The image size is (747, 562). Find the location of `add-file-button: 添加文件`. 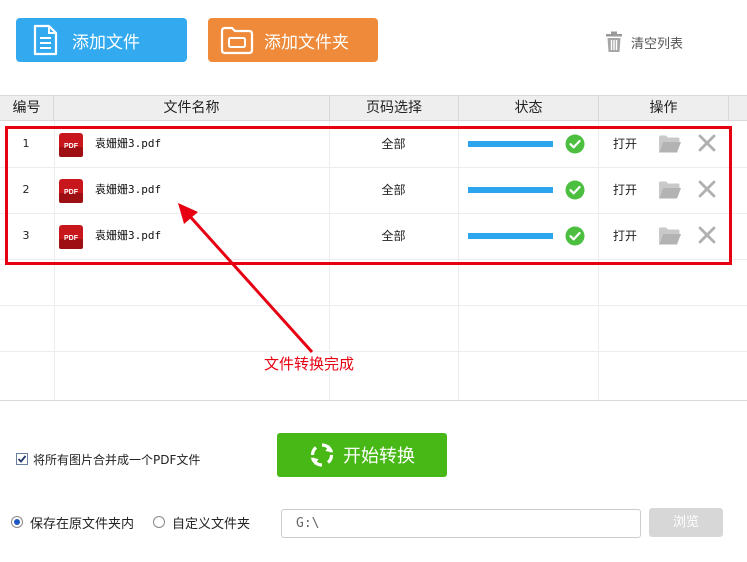

add-file-button: 添加文件 is located at coordinates (101, 40).